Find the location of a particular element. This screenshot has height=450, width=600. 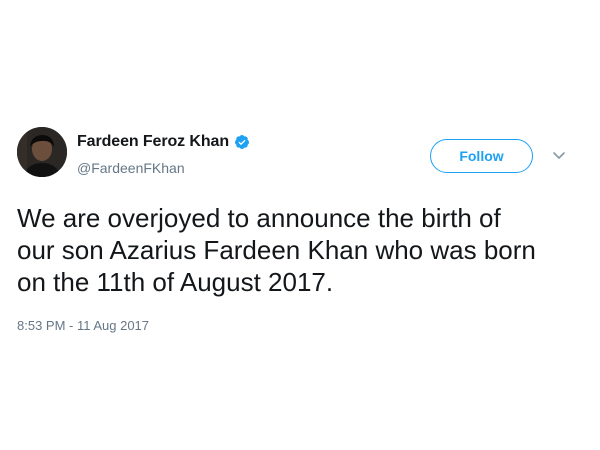

author-name-row: Fardeen Feroz Khan is located at coordinates (163, 142).